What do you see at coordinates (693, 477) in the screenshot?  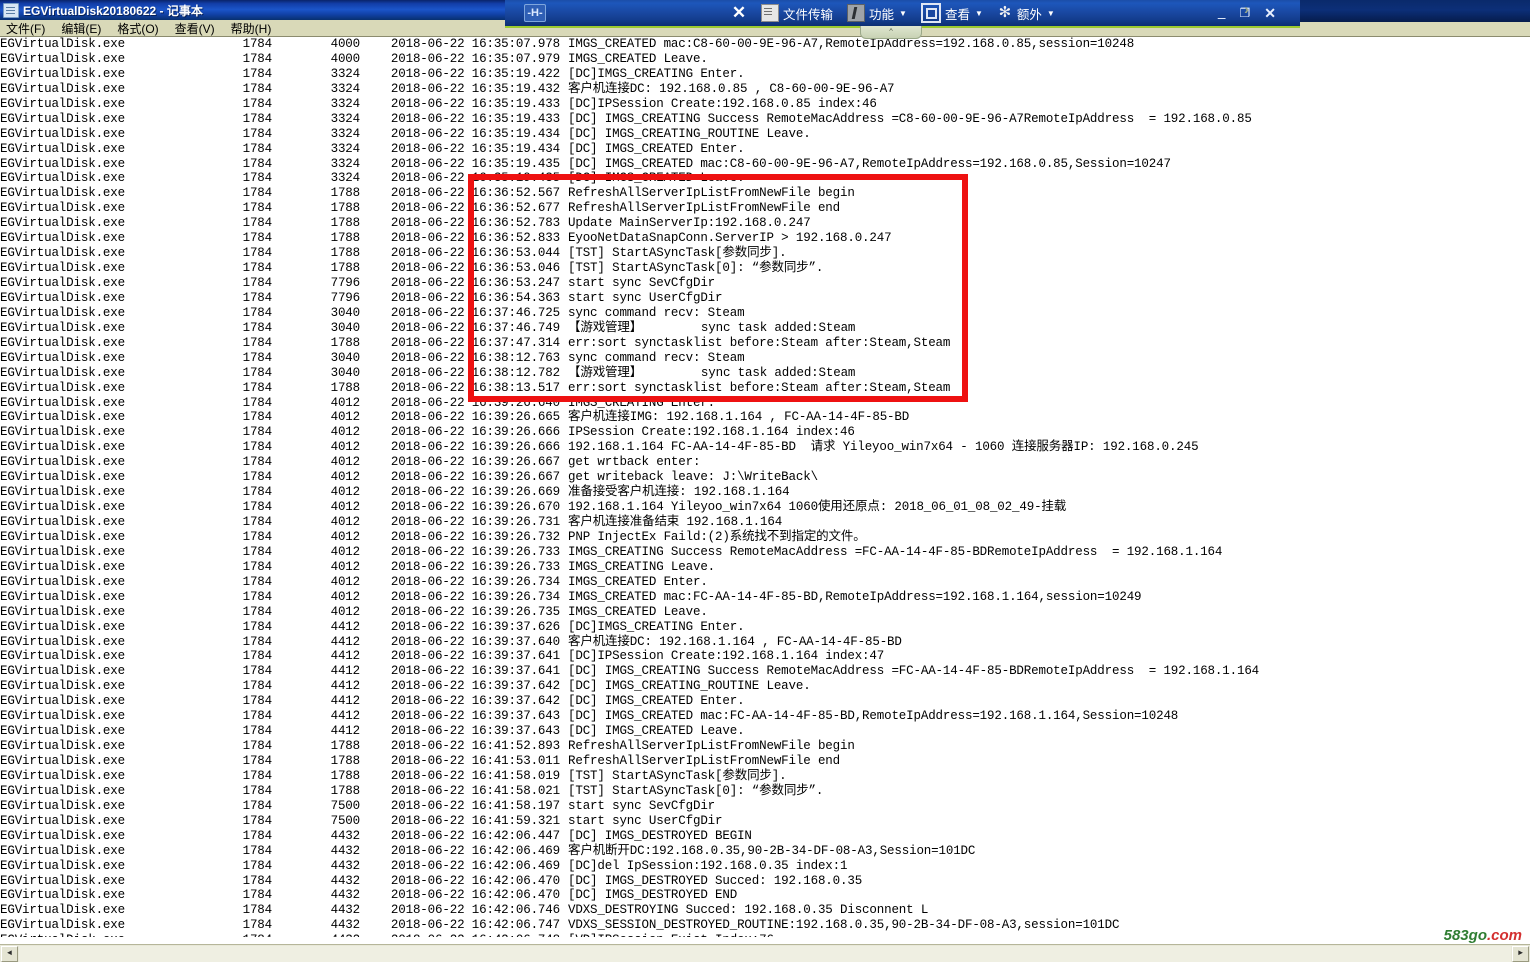 I see `log-message: get writeback leave: J:\WriteBack\` at bounding box center [693, 477].